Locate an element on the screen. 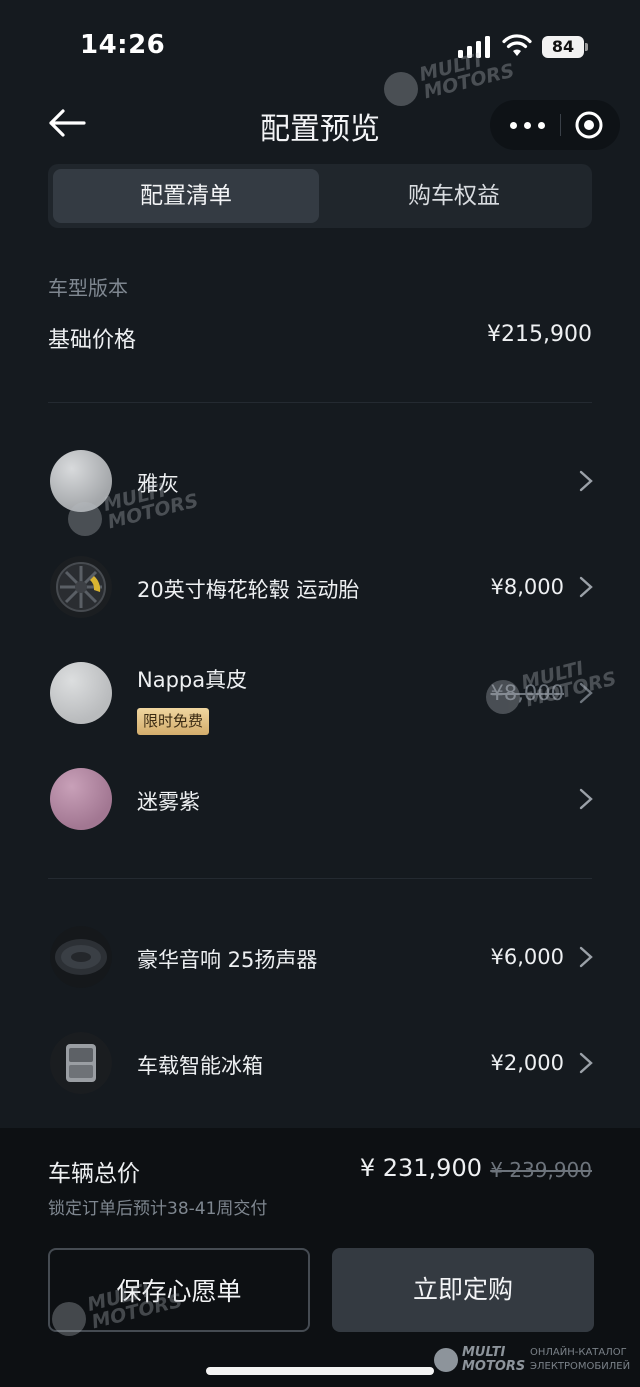 This screenshot has width=640, height=1387. tab-purchase-benefits: 购车权益 is located at coordinates (454, 196).